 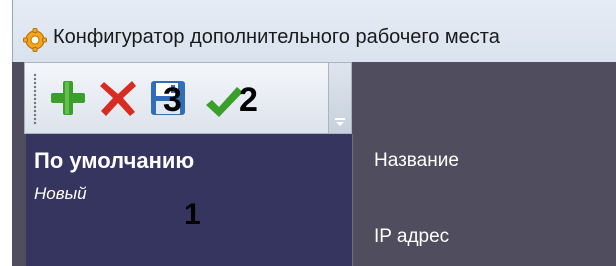 I want to click on delete-button, so click(x=118, y=98).